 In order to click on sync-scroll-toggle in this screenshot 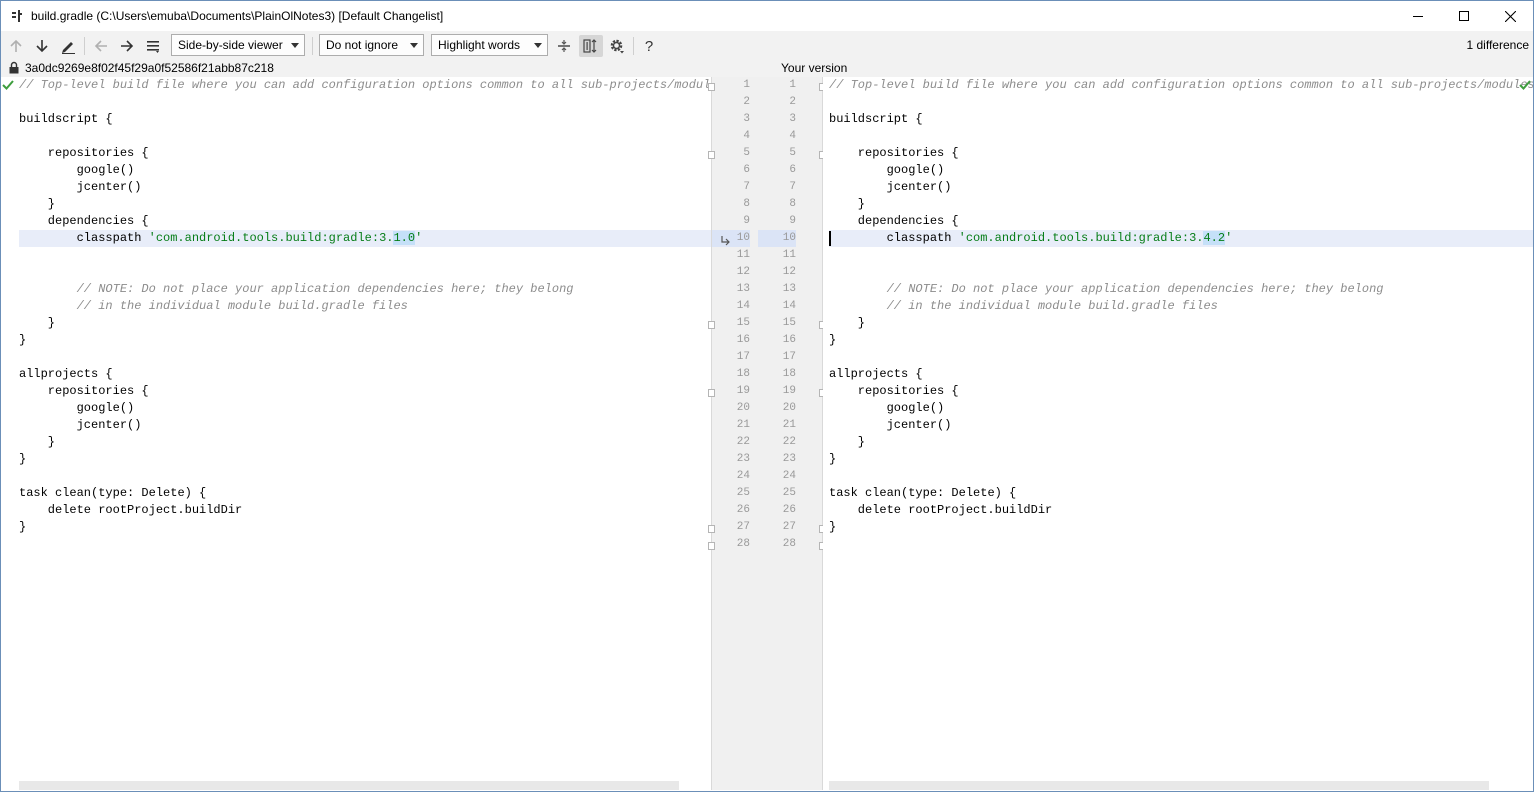, I will do `click(591, 46)`.